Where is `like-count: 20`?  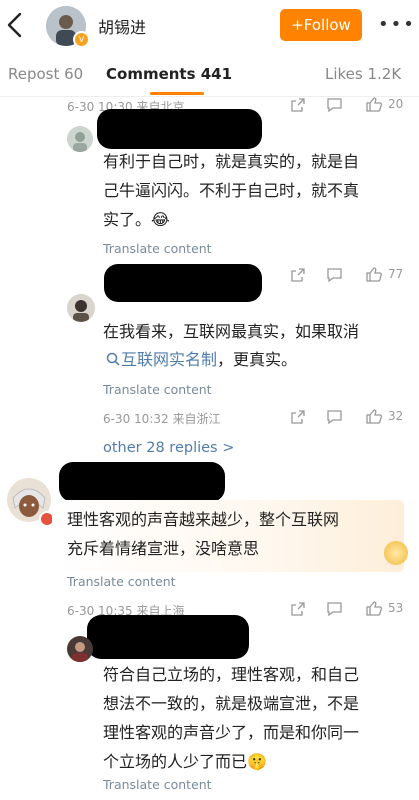
like-count: 20 is located at coordinates (396, 104).